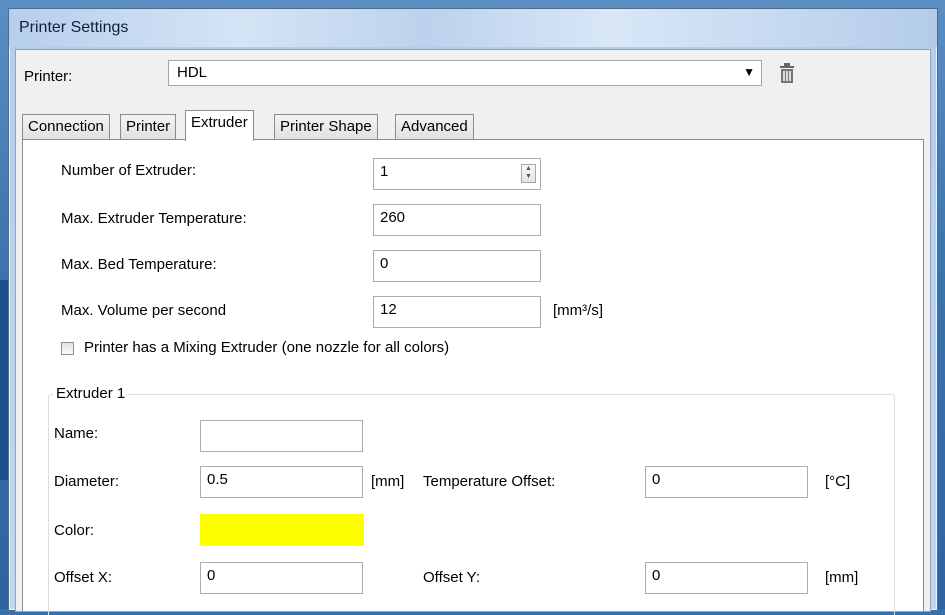  I want to click on max-extruder-temp-input: 260, so click(457, 220).